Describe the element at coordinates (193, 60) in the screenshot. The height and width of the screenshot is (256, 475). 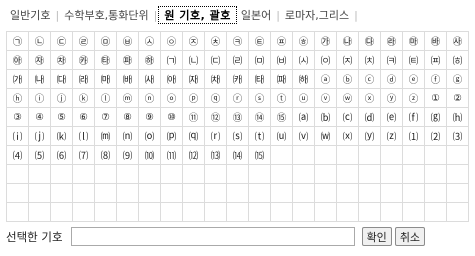
I see `symbol-cell: ㈁` at that location.